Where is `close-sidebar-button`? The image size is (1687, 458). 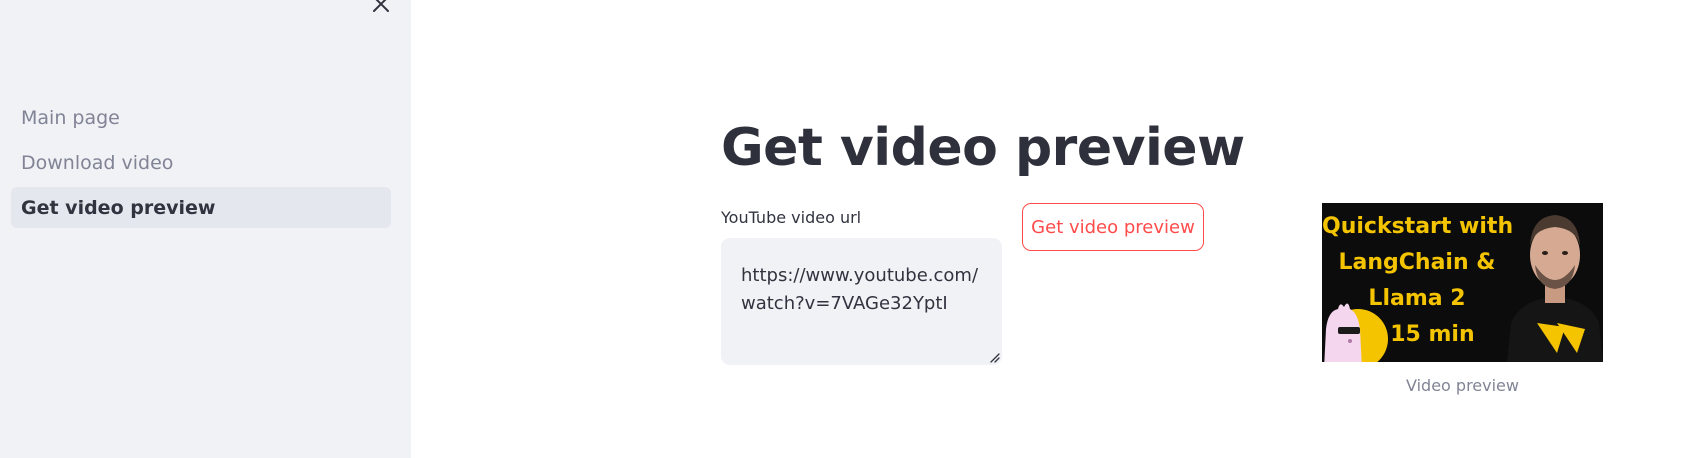 close-sidebar-button is located at coordinates (381, 8).